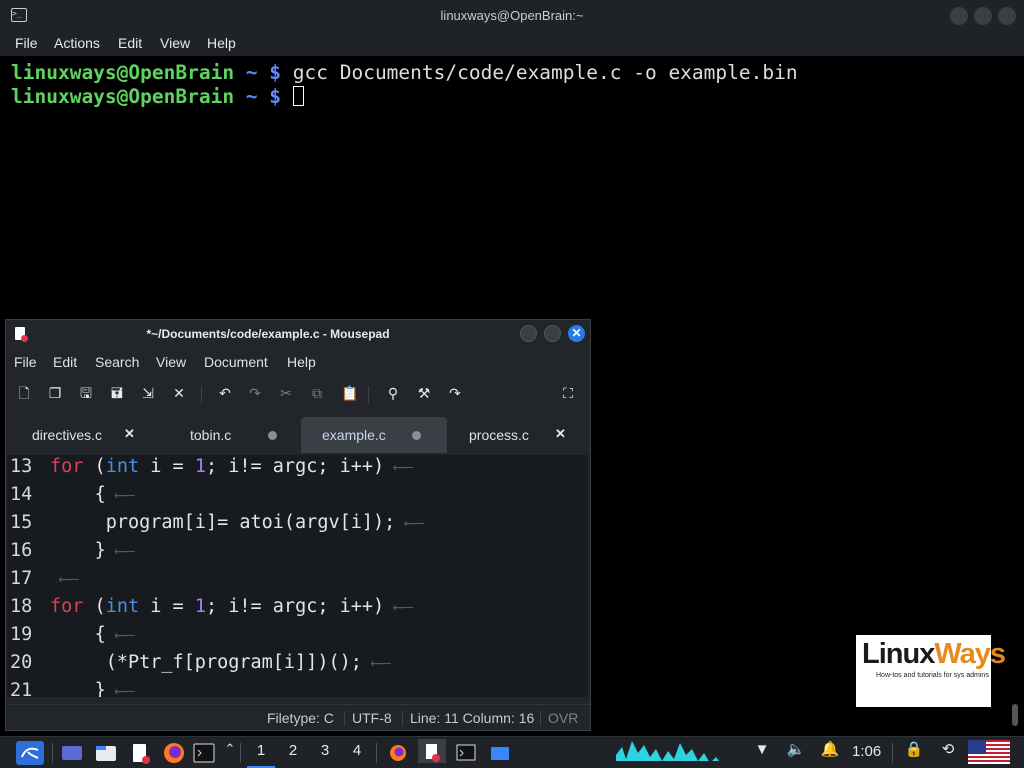 Image resolution: width=1024 pixels, height=768 pixels. What do you see at coordinates (300, 718) in the screenshot?
I see `filetype-status: Filetype: C` at bounding box center [300, 718].